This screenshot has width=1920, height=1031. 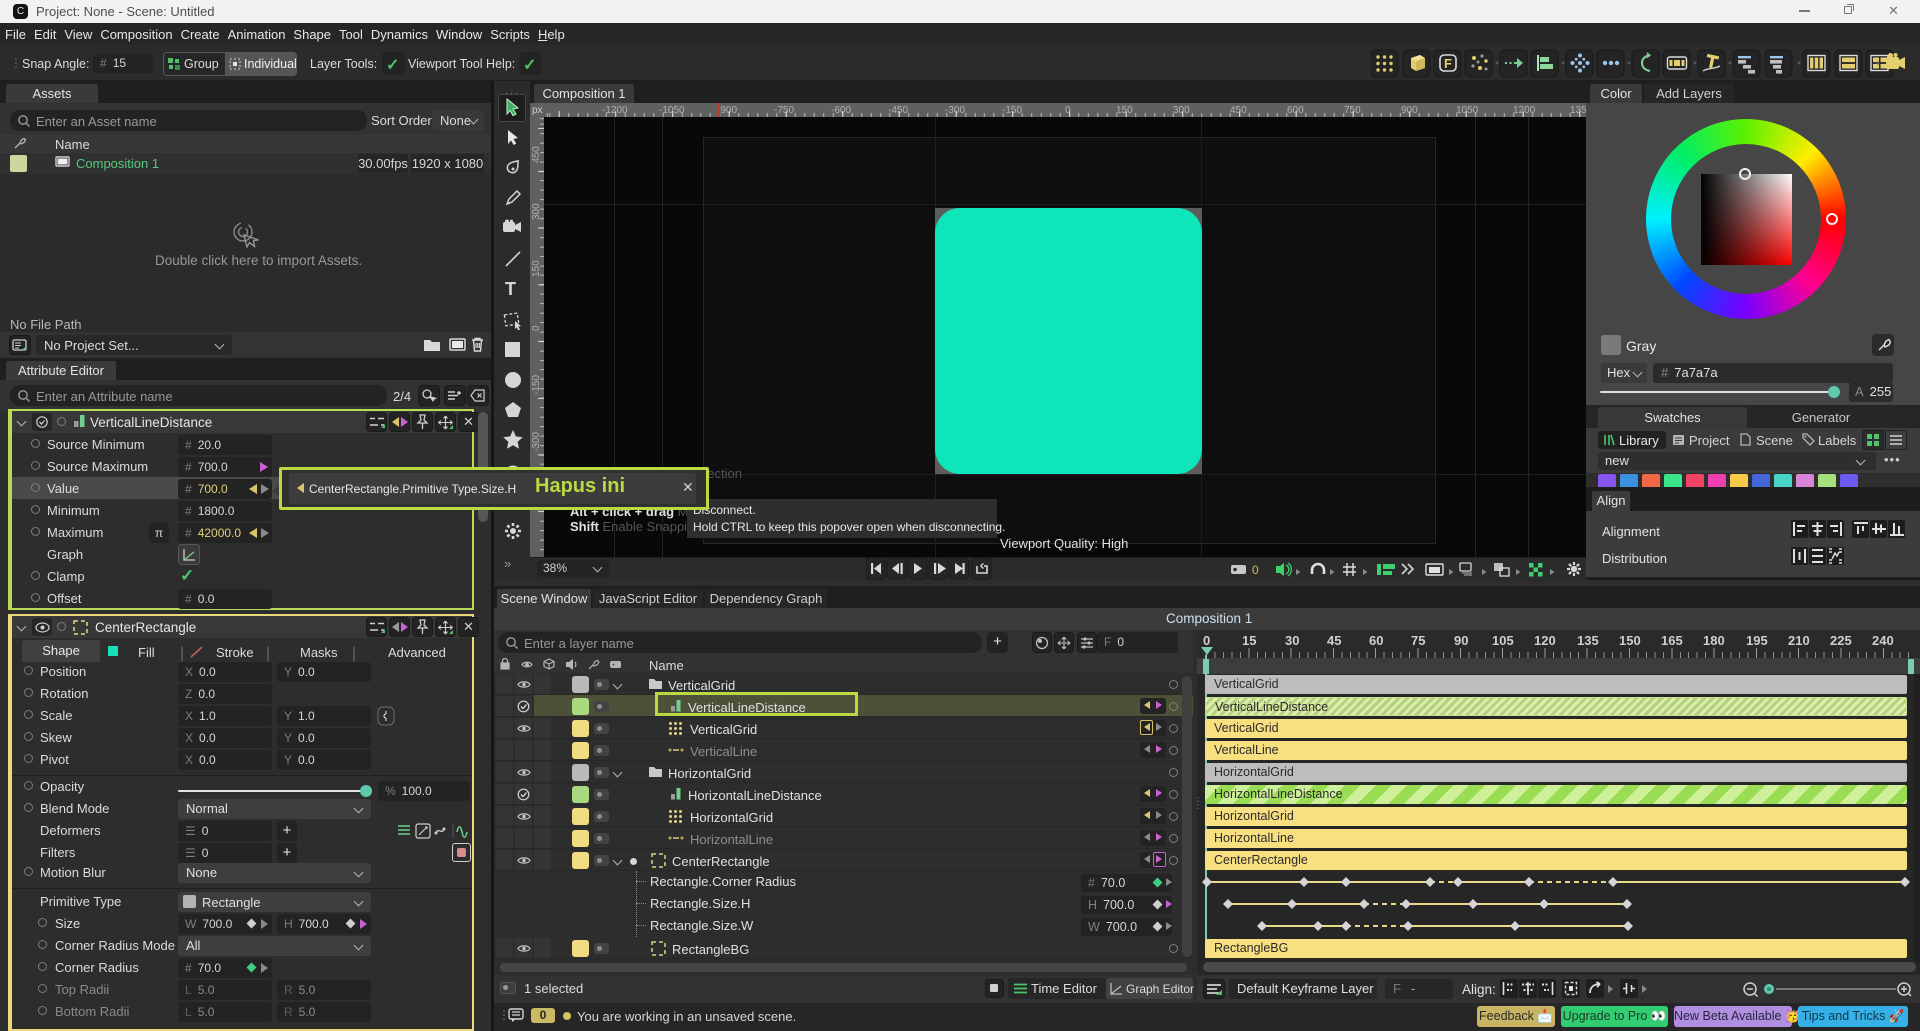 I want to click on svg-text: 0, so click(x=1255, y=570).